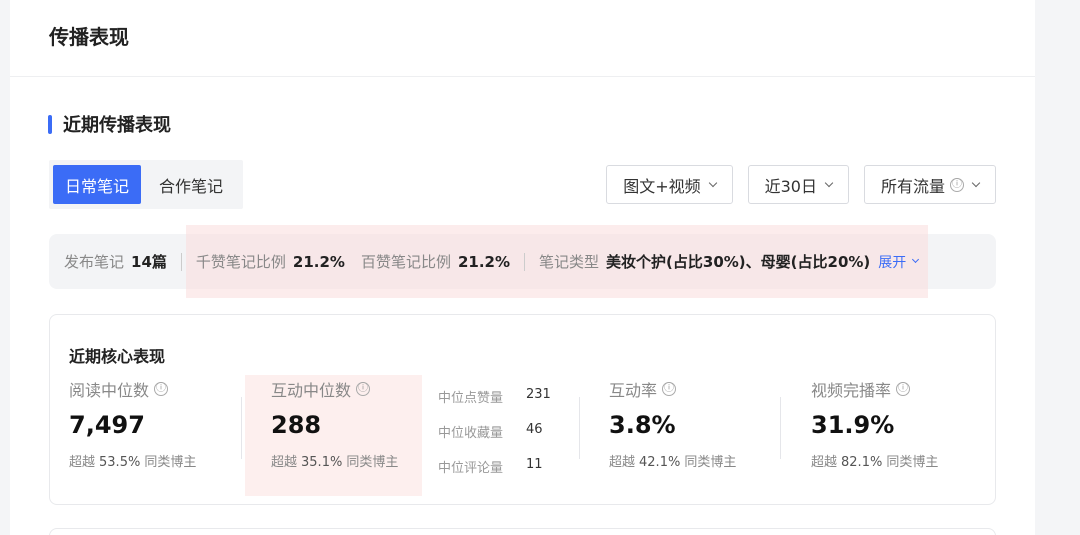 Image resolution: width=1080 pixels, height=535 pixels. Describe the element at coordinates (334, 422) in the screenshot. I see `metric-interaction-median: 互动中位数 ⓘ 288 超越 35.1% 同类博主` at that location.